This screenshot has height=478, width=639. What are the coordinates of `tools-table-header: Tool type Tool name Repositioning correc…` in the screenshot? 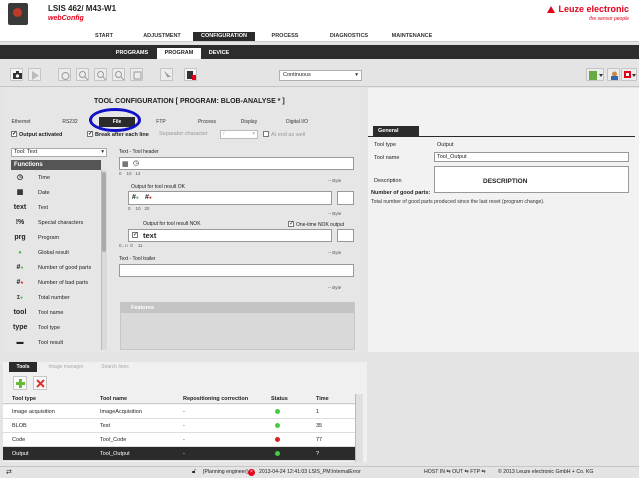 It's located at (179, 399).